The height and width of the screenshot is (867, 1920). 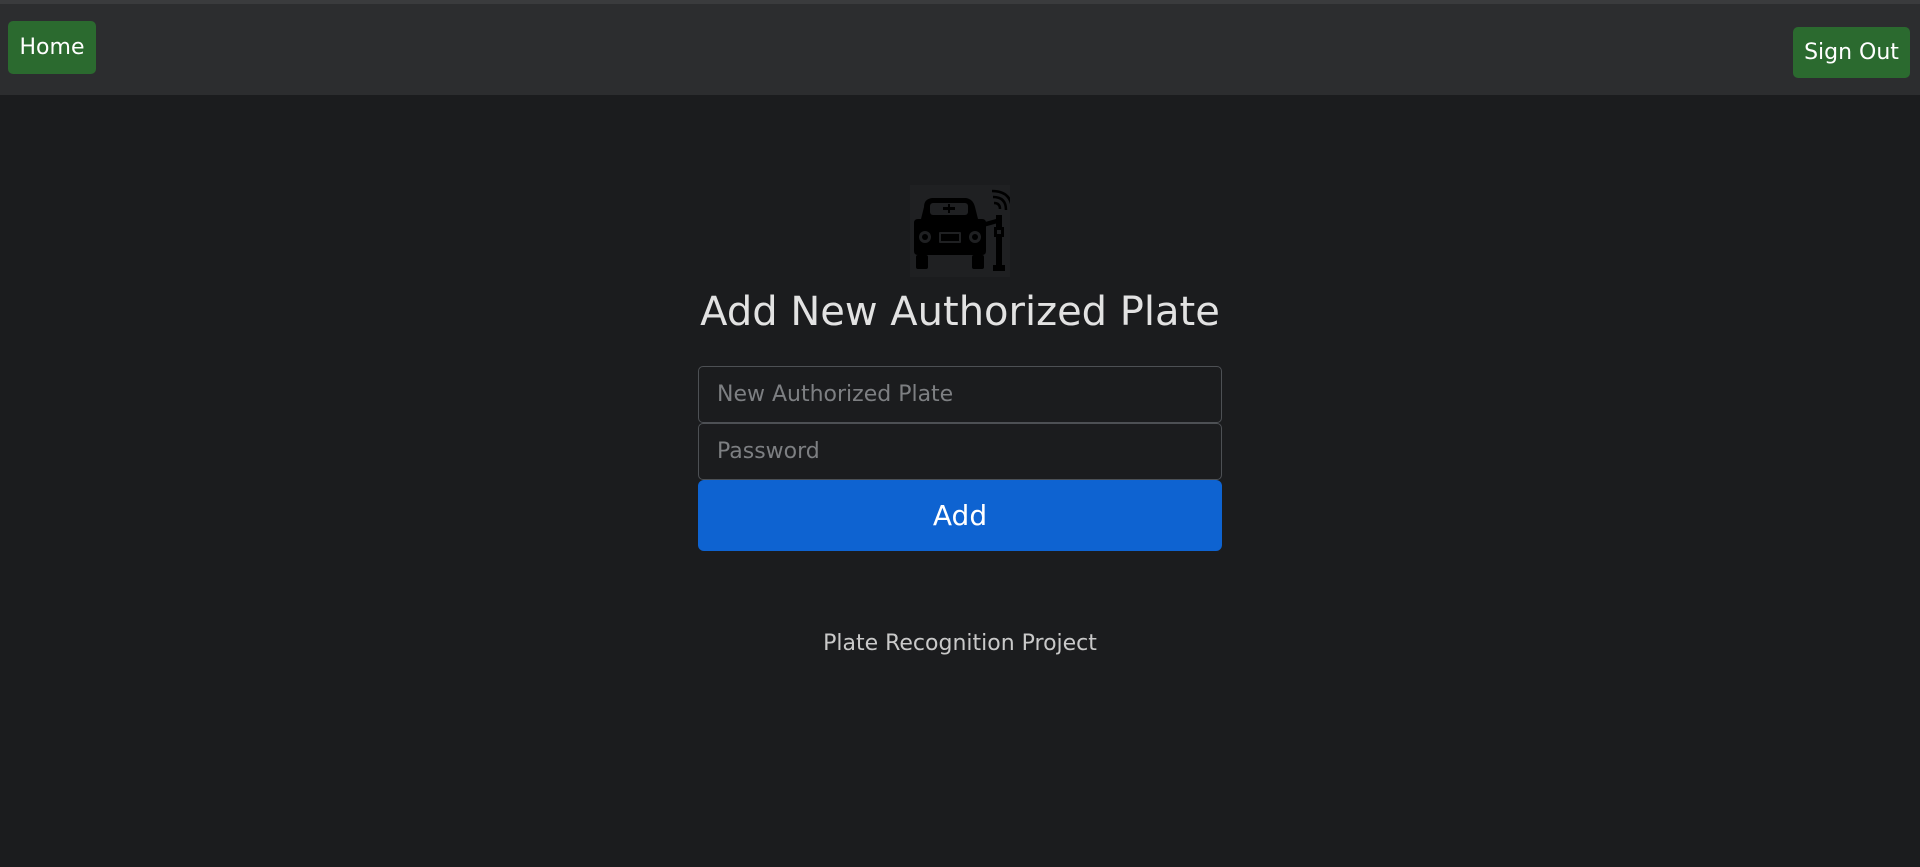 I want to click on footer-text: Plate Recognition Project, so click(x=960, y=643).